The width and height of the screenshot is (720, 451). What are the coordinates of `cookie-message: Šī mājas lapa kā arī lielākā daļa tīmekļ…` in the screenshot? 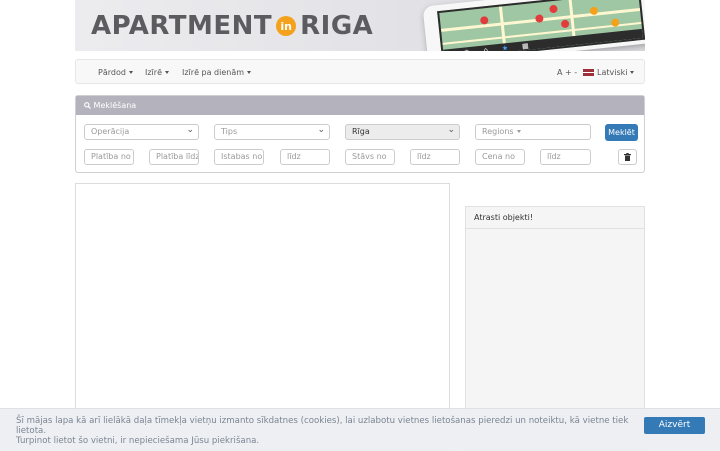 It's located at (323, 431).